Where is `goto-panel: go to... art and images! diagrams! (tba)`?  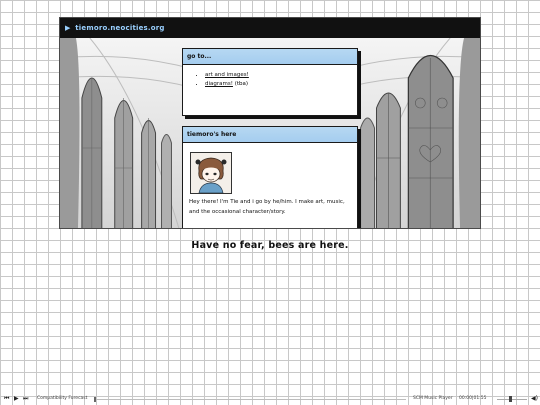
goto-panel: go to... art and images! diagrams! (tba) is located at coordinates (270, 82).